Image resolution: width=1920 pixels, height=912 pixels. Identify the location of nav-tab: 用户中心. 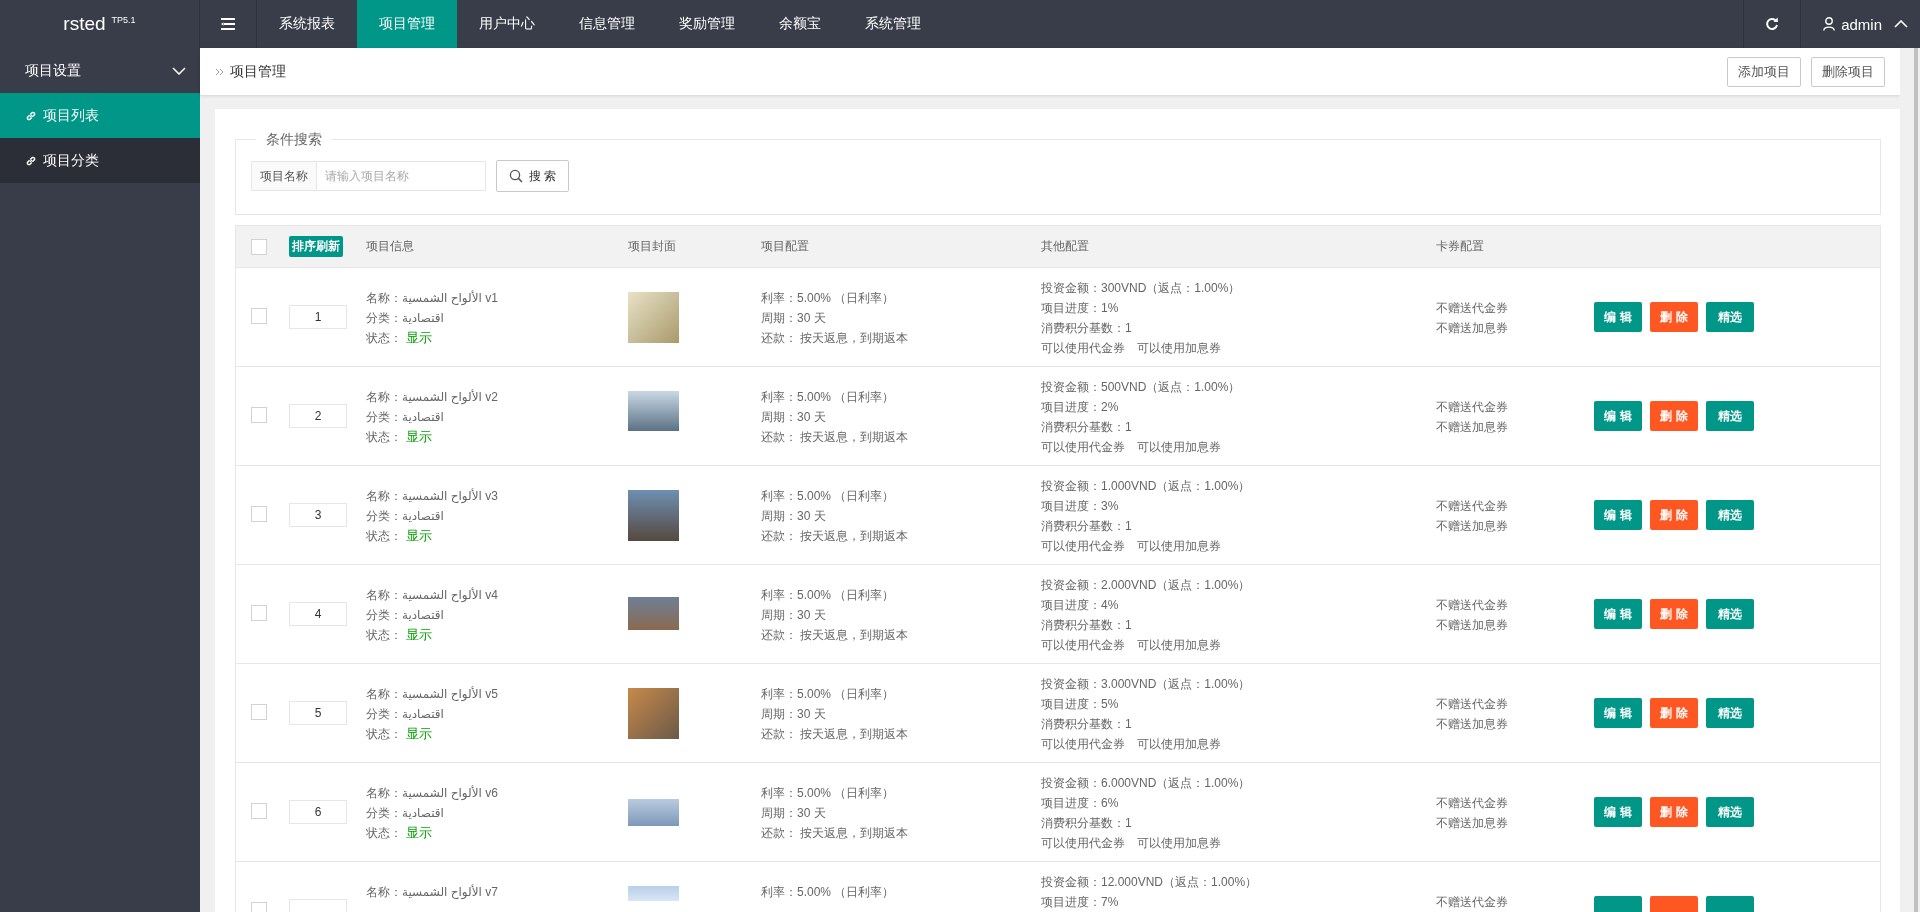
(507, 24).